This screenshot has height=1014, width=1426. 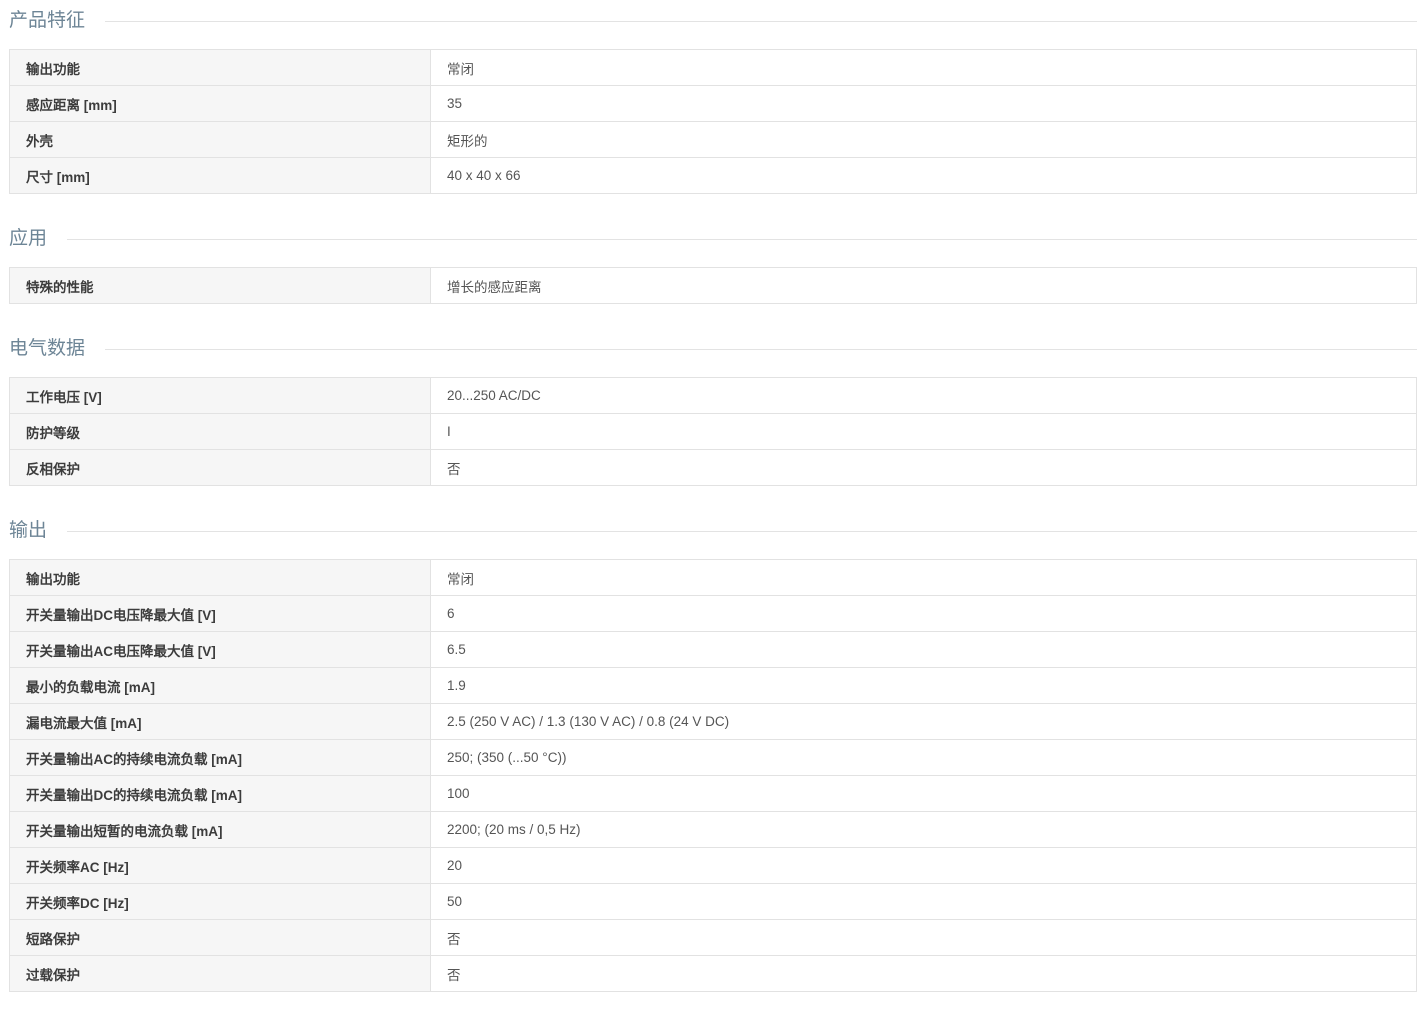 I want to click on table-row: 开关量输出DC电压降最大值 [V] 6, so click(x=713, y=613).